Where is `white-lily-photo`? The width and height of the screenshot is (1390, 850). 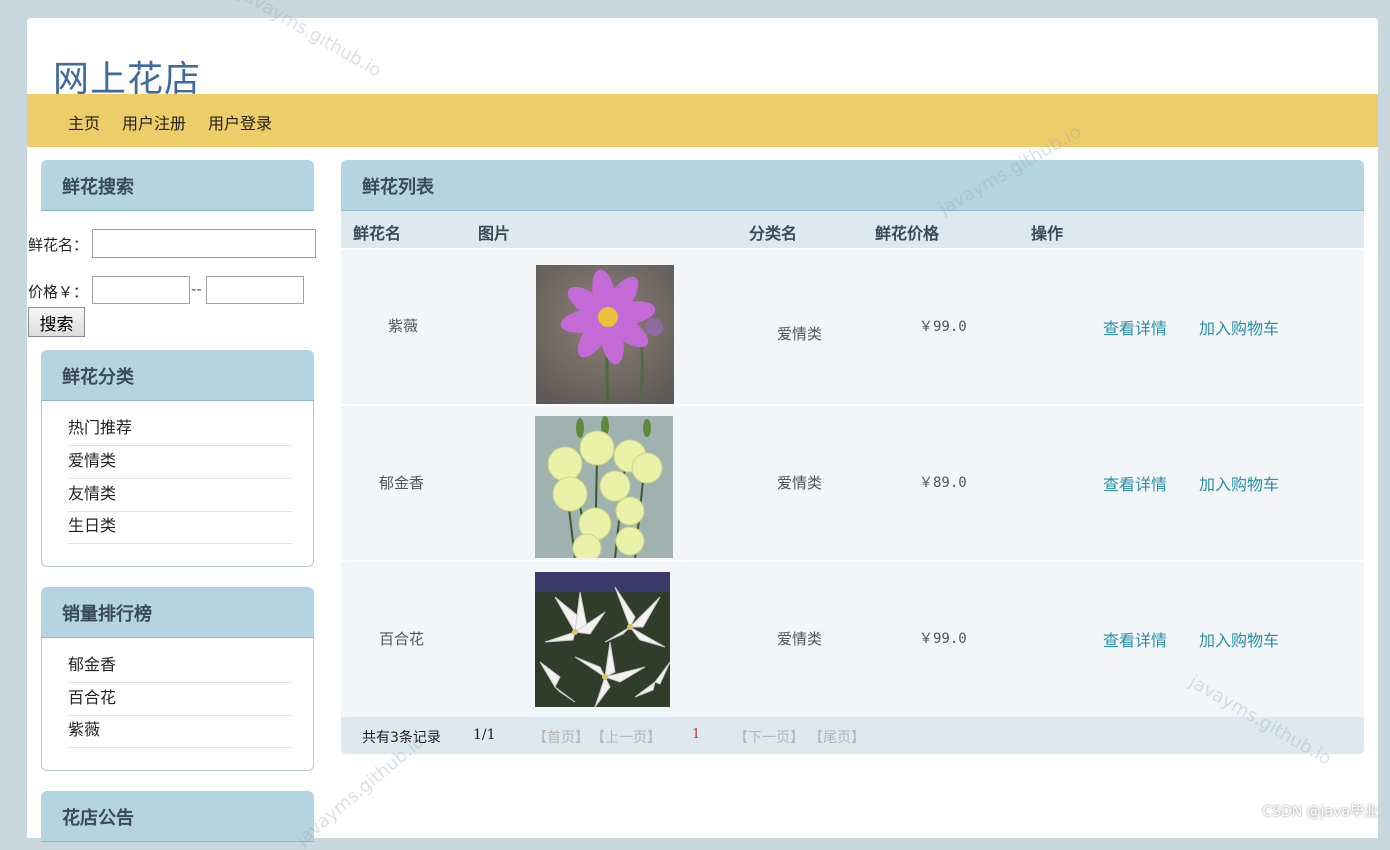
white-lily-photo is located at coordinates (602, 639).